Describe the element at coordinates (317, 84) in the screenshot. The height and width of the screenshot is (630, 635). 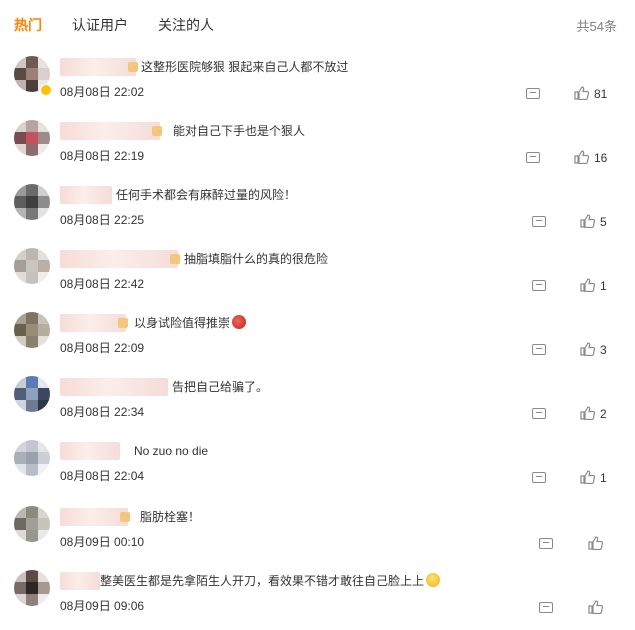
I see `comment-item: 这整形医院够狠 狠起来自己人都不放过 08月08日 22:02 81` at that location.